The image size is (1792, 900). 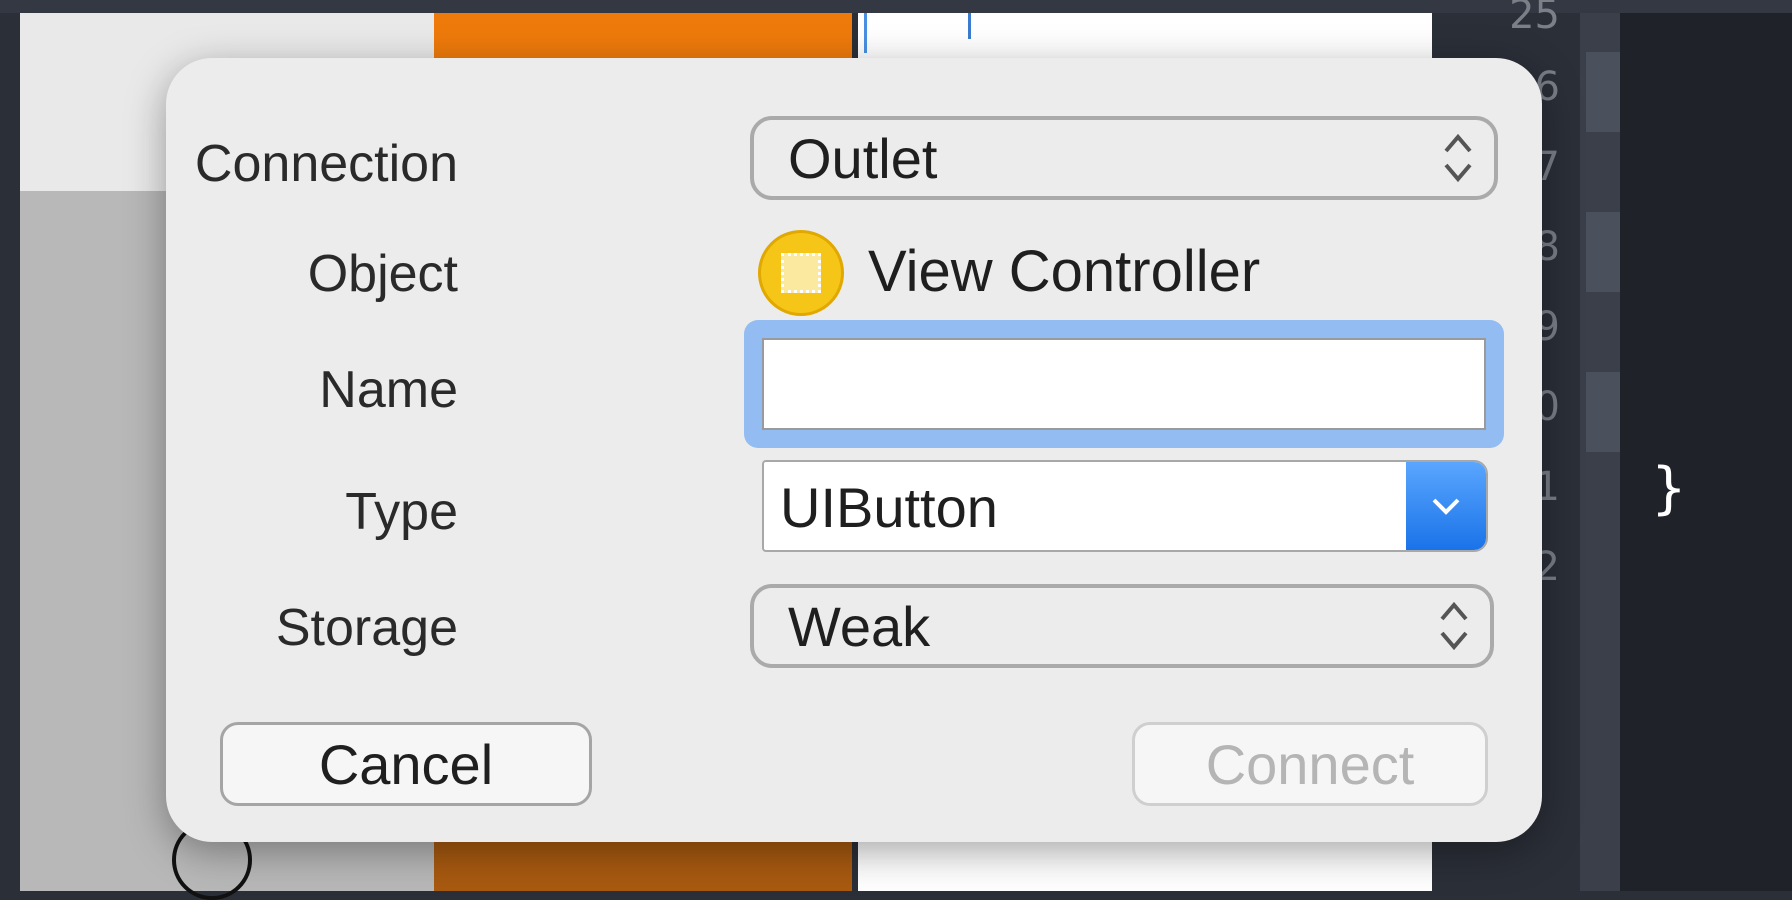 I want to click on connection-popup: Outlet, so click(x=1124, y=158).